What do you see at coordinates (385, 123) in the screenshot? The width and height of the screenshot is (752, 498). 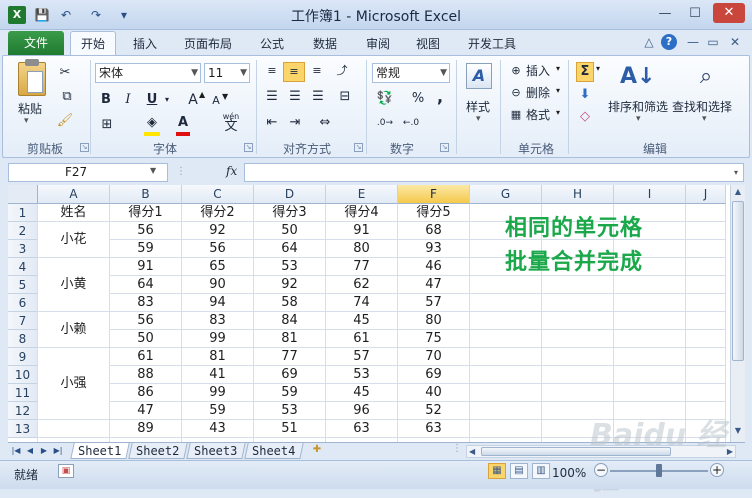 I see `increase-decimal-icon: .0→` at bounding box center [385, 123].